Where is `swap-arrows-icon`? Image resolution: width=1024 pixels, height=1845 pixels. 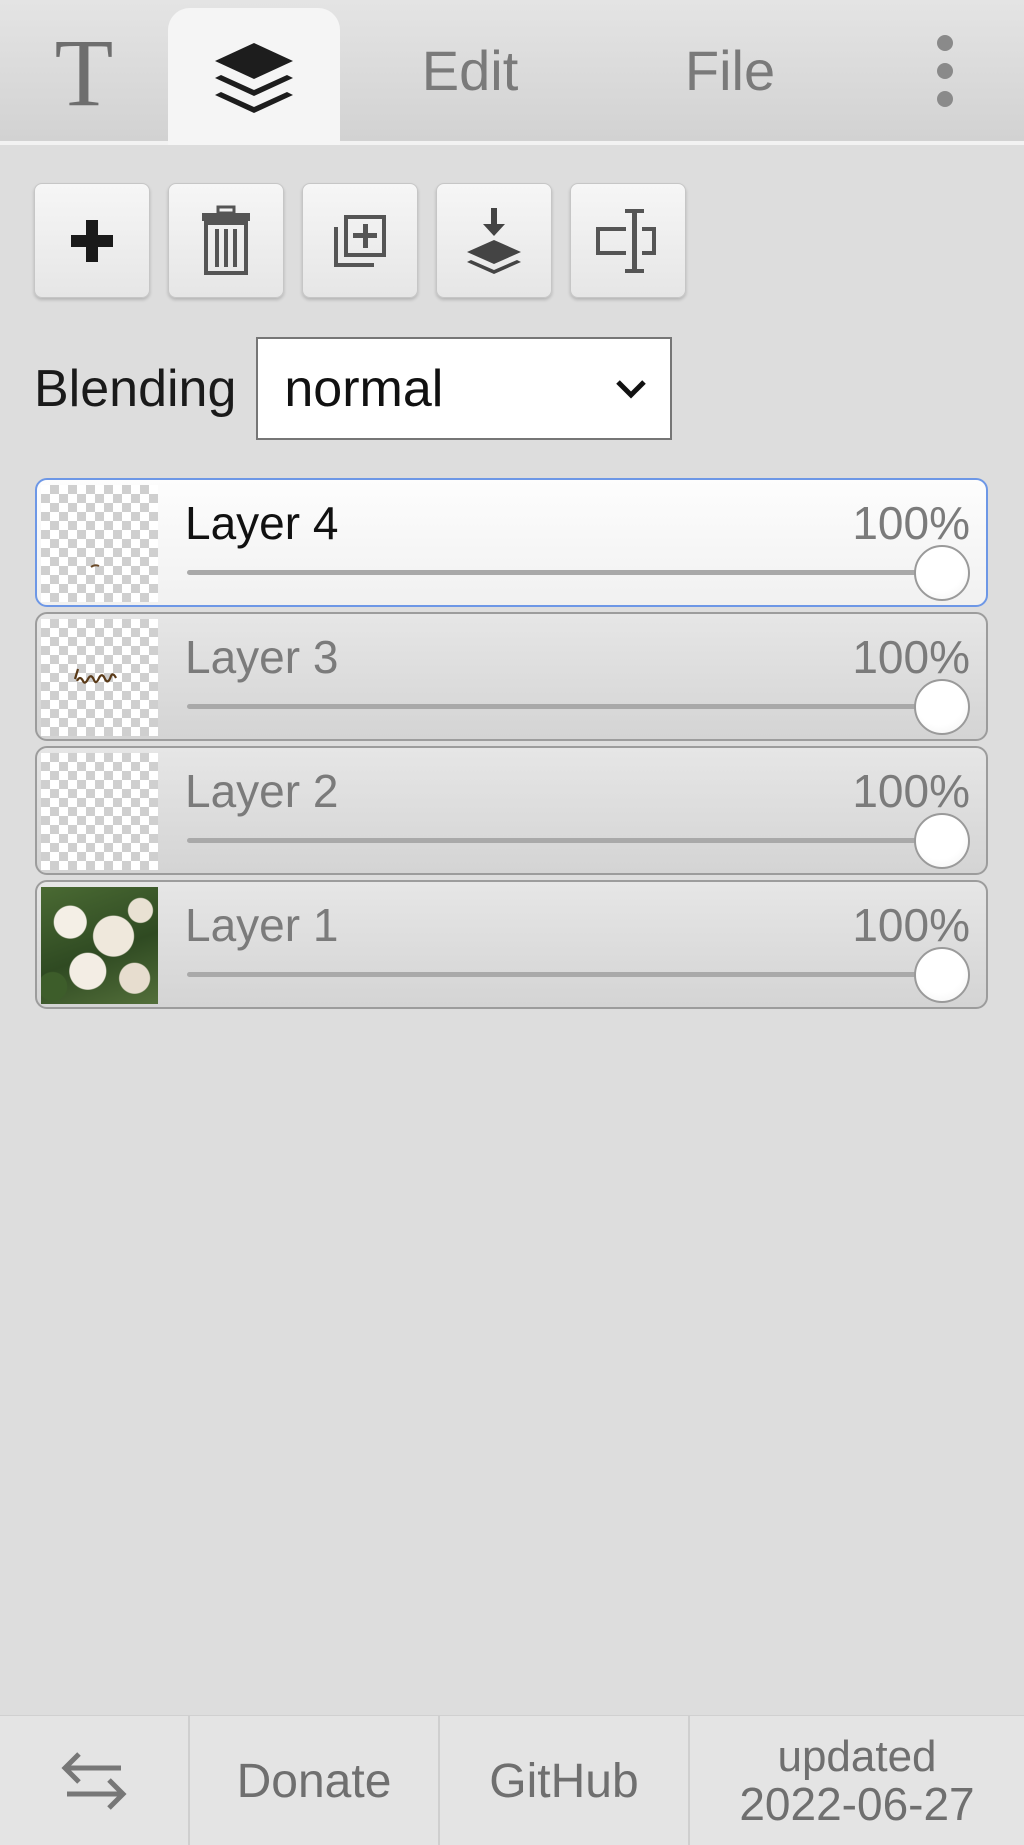 swap-arrows-icon is located at coordinates (94, 1781).